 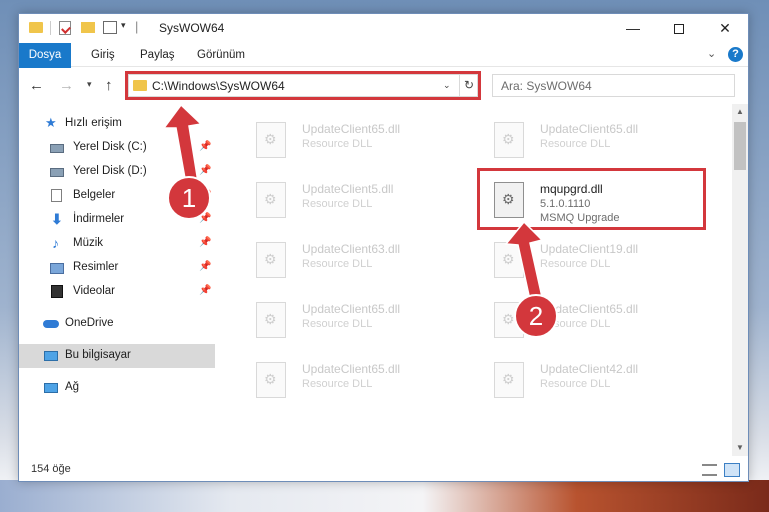 What do you see at coordinates (123, 29) in the screenshot?
I see `chevron-down-icon: ▾` at bounding box center [123, 29].